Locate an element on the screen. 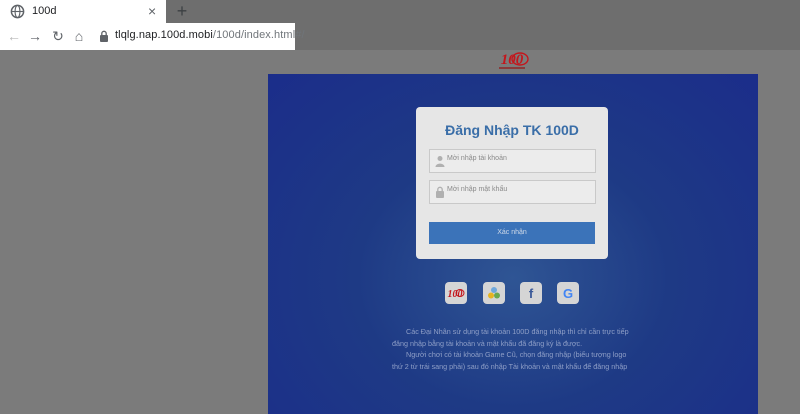 The height and width of the screenshot is (414, 800). forward-icon: → is located at coordinates (35, 36).